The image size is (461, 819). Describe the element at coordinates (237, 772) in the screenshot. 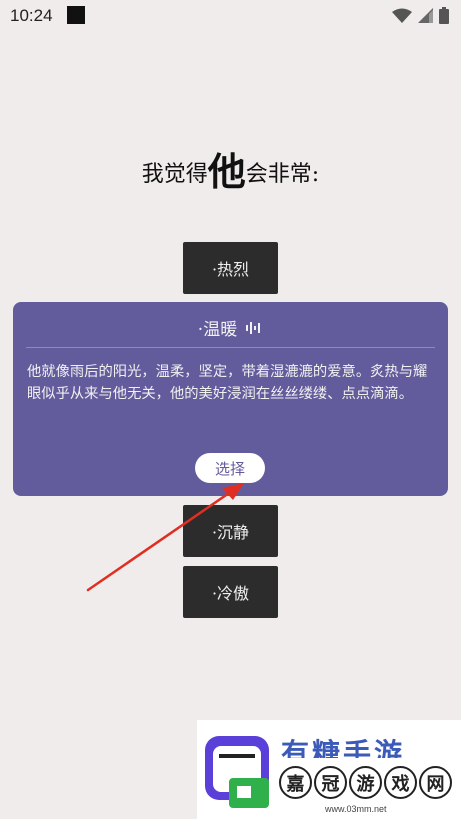

I see `watermark-logo-icon` at that location.